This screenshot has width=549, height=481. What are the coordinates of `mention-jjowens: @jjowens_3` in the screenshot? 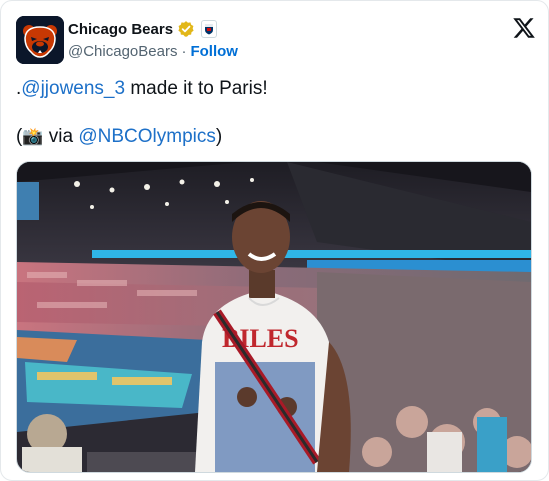 It's located at (73, 88).